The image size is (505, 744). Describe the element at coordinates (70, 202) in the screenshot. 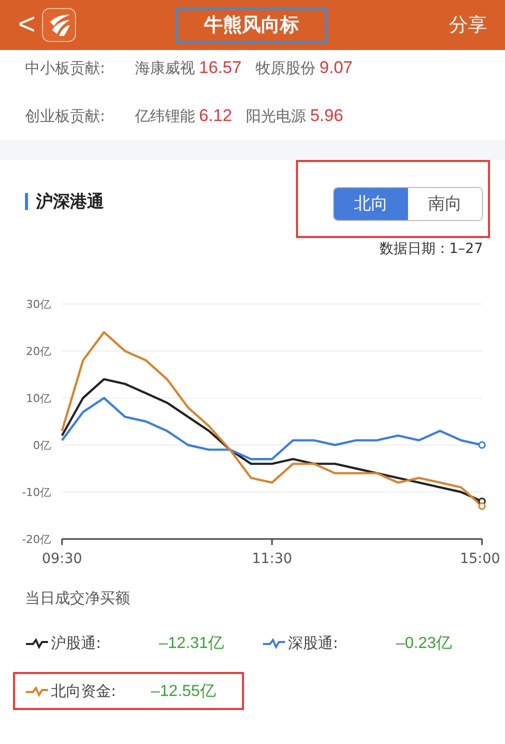

I see `section-title: 沪深港通` at that location.